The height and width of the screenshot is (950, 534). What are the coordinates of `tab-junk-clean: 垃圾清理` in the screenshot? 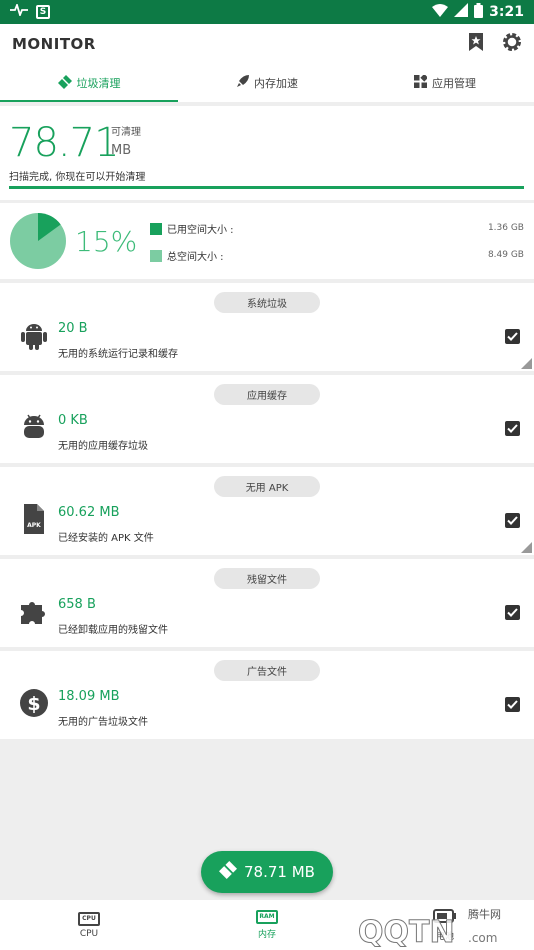 It's located at (89, 83).